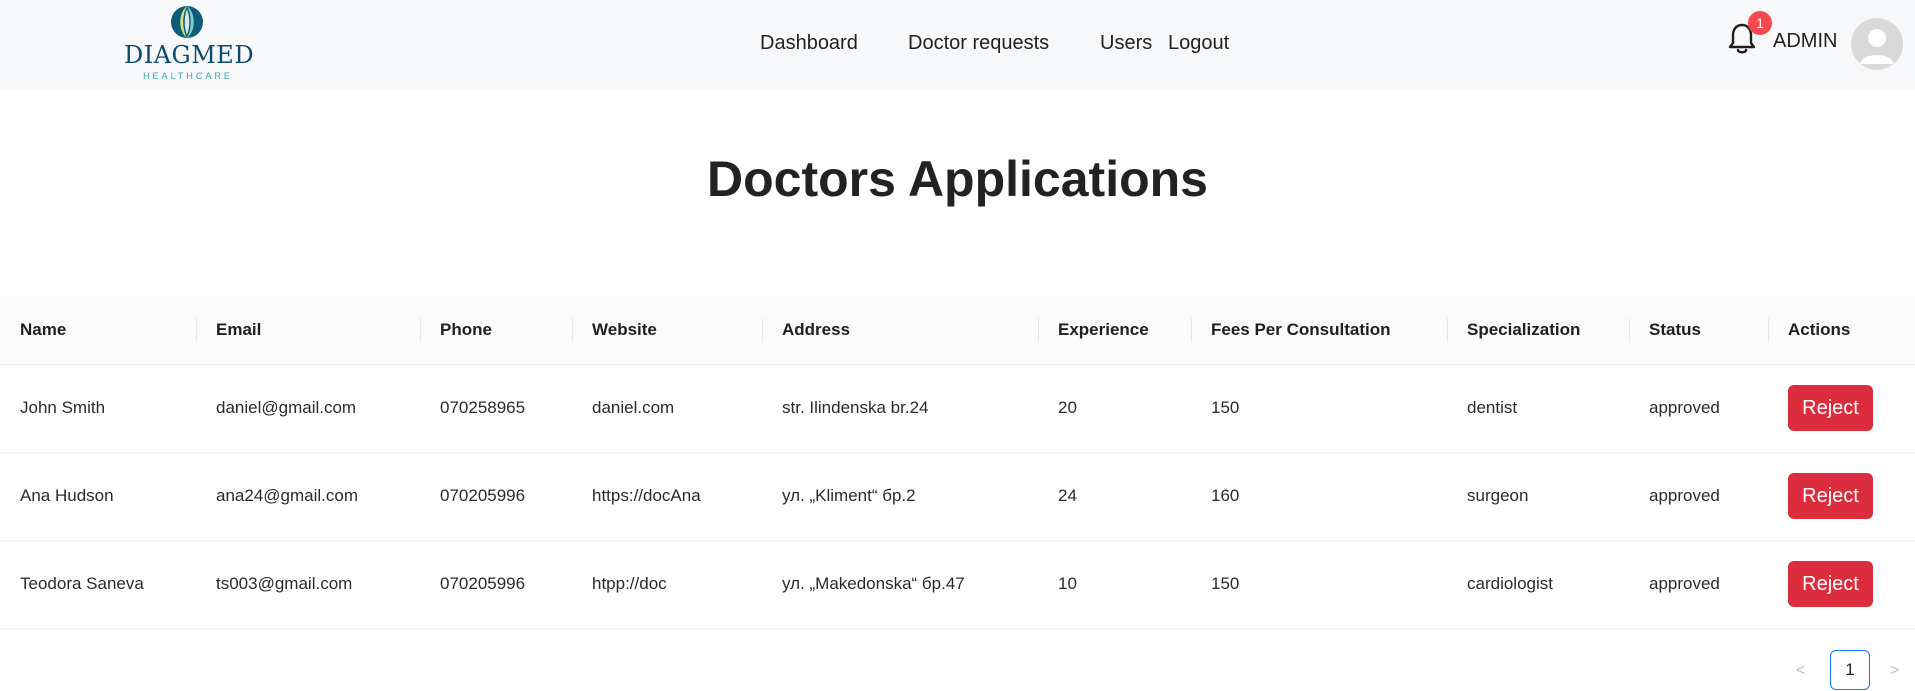  What do you see at coordinates (98, 584) in the screenshot?
I see `cell-name: Teodora Saneva` at bounding box center [98, 584].